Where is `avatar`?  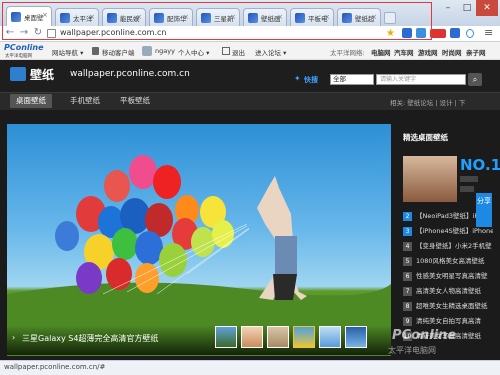 avatar is located at coordinates (147, 51).